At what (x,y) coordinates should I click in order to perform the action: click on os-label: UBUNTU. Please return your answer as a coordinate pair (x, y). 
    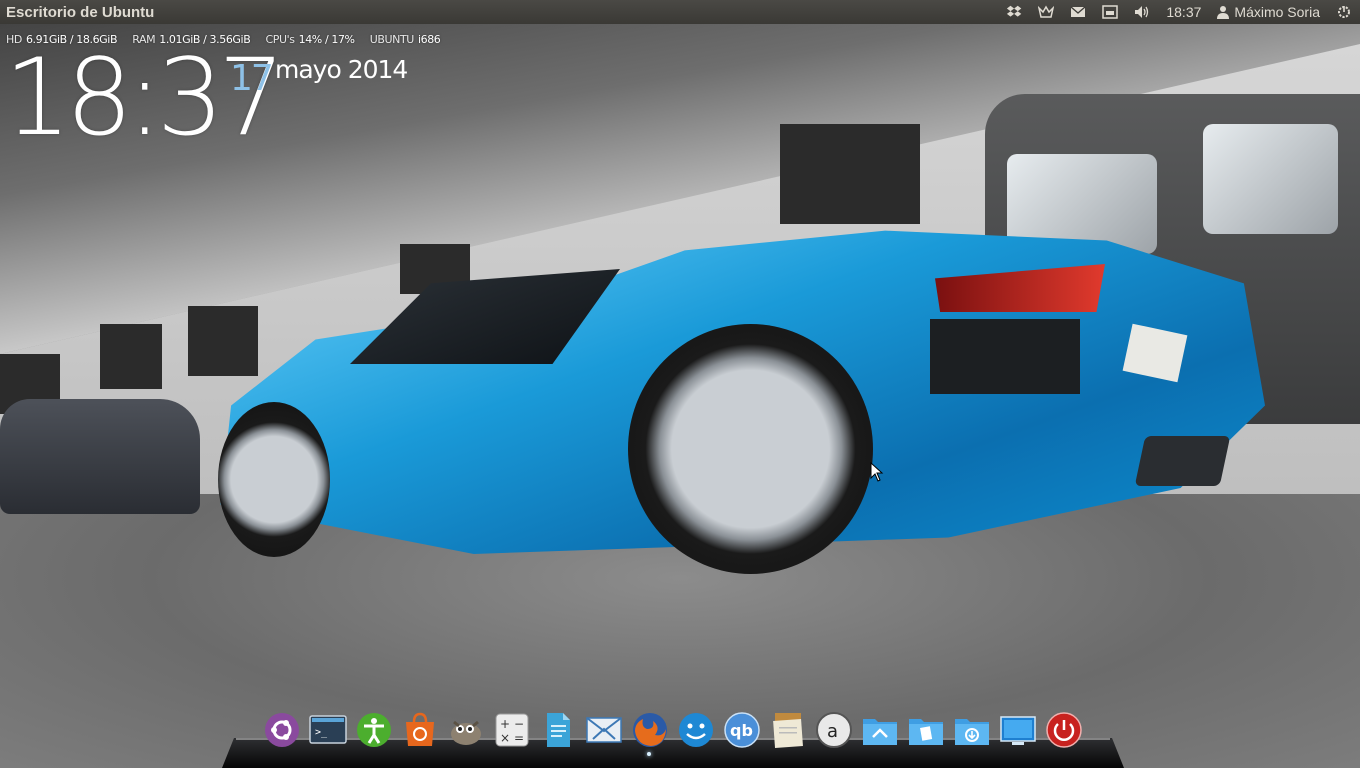
    Looking at the image, I should click on (392, 39).